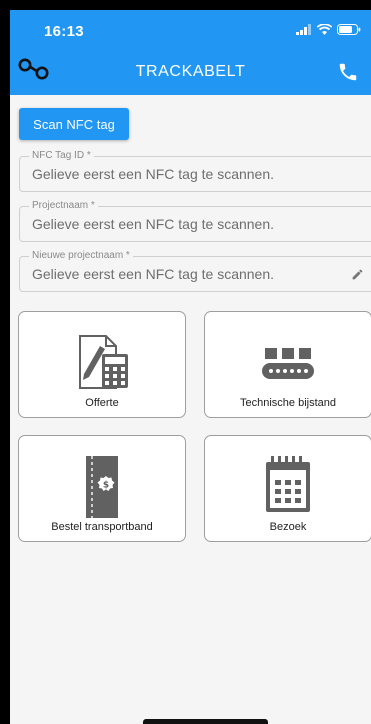 The image size is (371, 724). I want to click on tile-bestel-transportband-label: Bestel transportband, so click(102, 527).